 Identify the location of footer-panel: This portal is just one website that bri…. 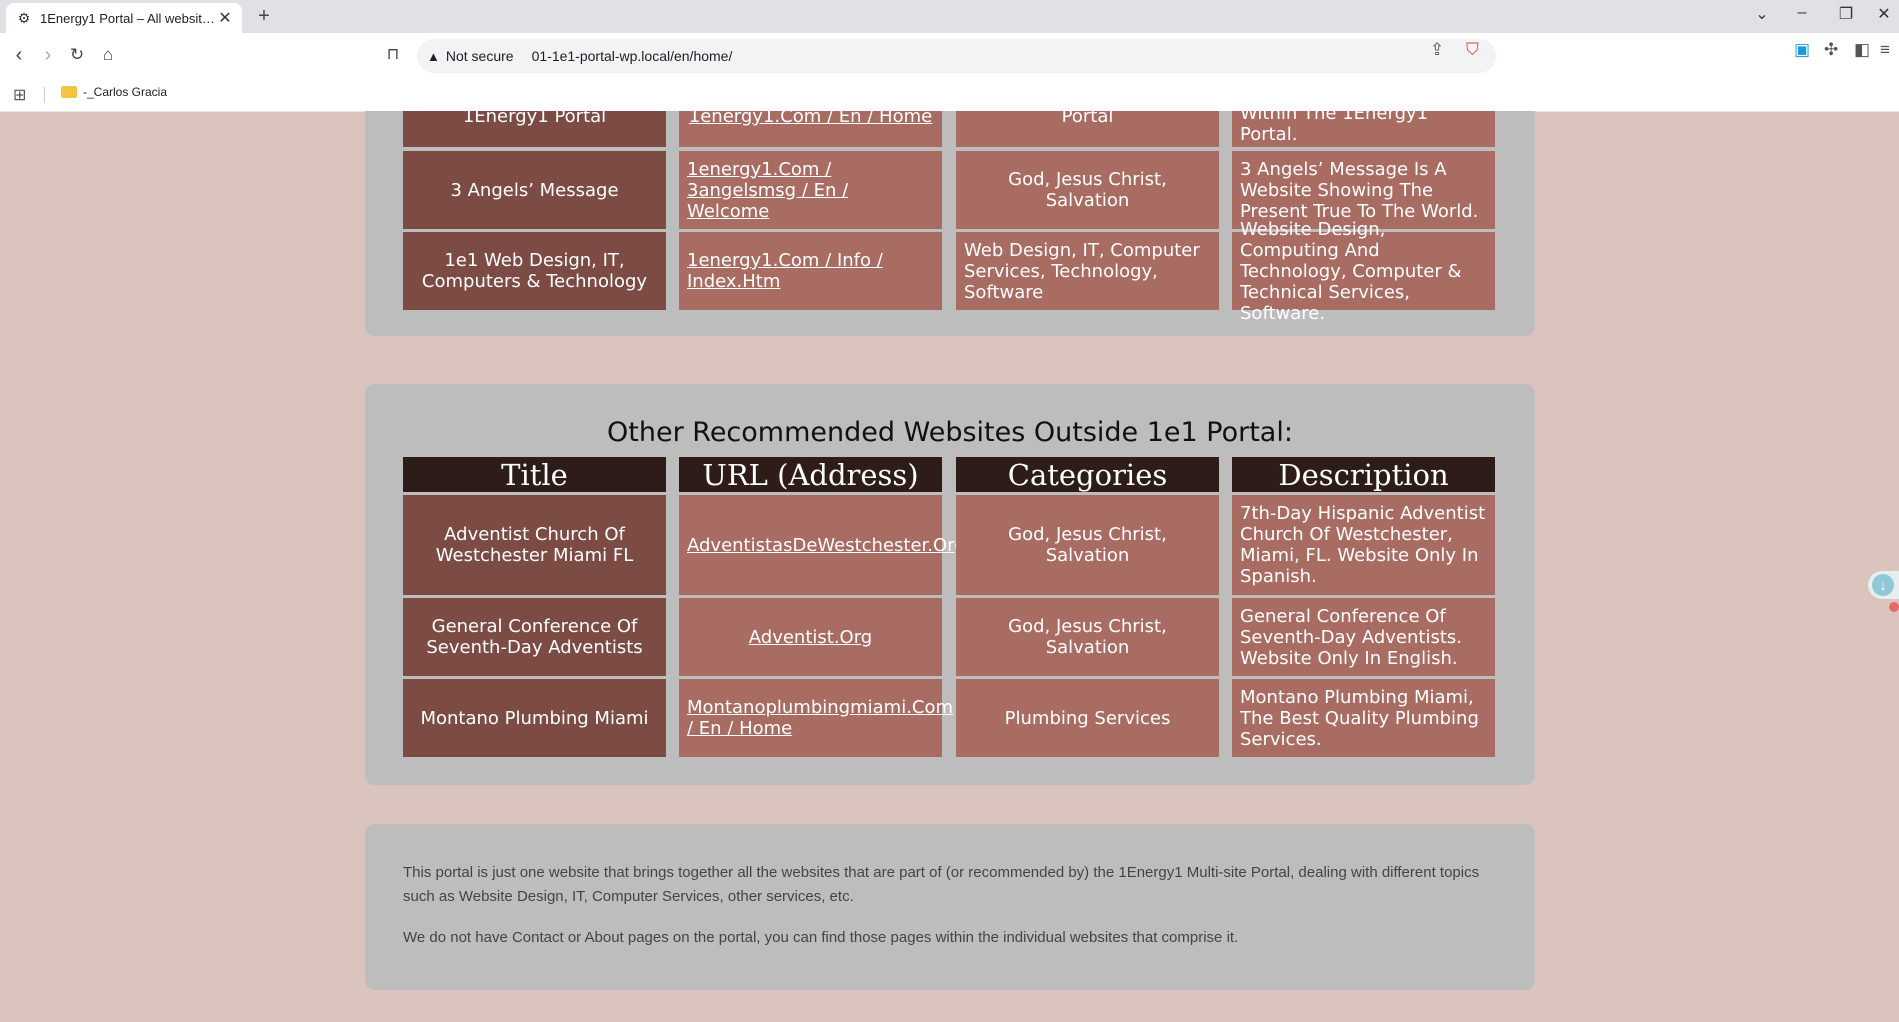
(950, 907).